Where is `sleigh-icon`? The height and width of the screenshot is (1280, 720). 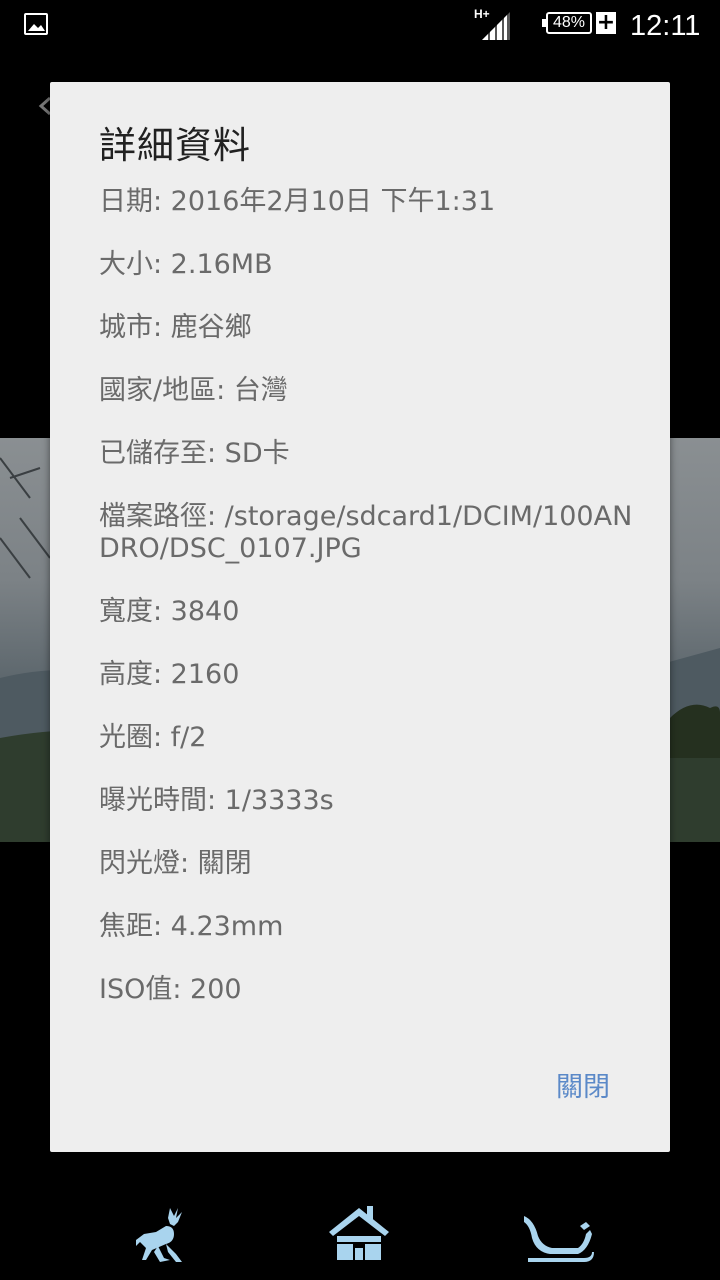
sleigh-icon is located at coordinates (557, 1234).